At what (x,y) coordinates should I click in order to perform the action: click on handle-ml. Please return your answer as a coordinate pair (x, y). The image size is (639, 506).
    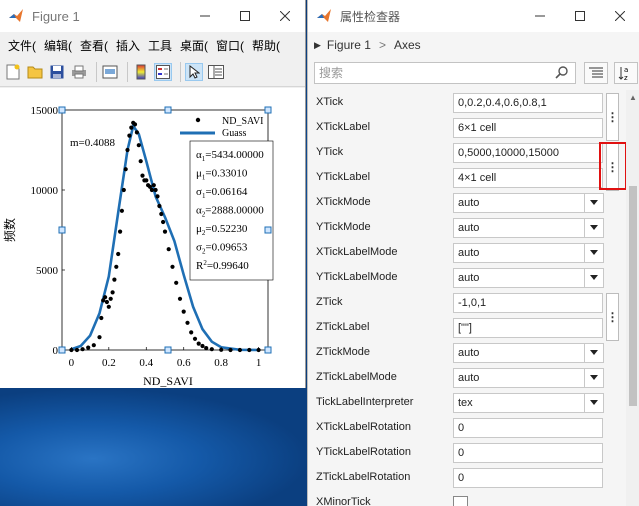
    Looking at the image, I should click on (62, 230).